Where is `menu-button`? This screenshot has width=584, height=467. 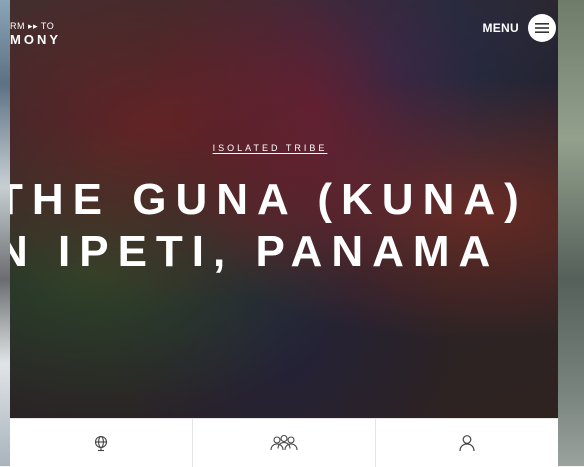
menu-button is located at coordinates (542, 28).